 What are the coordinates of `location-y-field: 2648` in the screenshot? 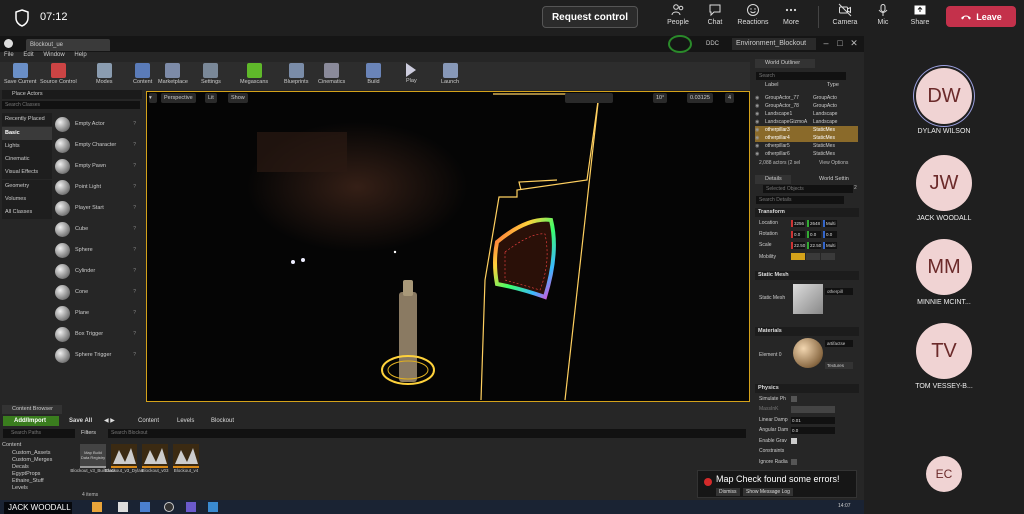 It's located at (814, 223).